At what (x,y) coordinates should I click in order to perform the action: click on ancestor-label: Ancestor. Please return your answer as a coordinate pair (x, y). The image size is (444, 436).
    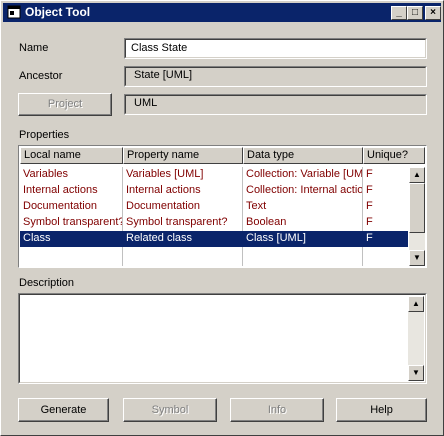
    Looking at the image, I should click on (41, 76).